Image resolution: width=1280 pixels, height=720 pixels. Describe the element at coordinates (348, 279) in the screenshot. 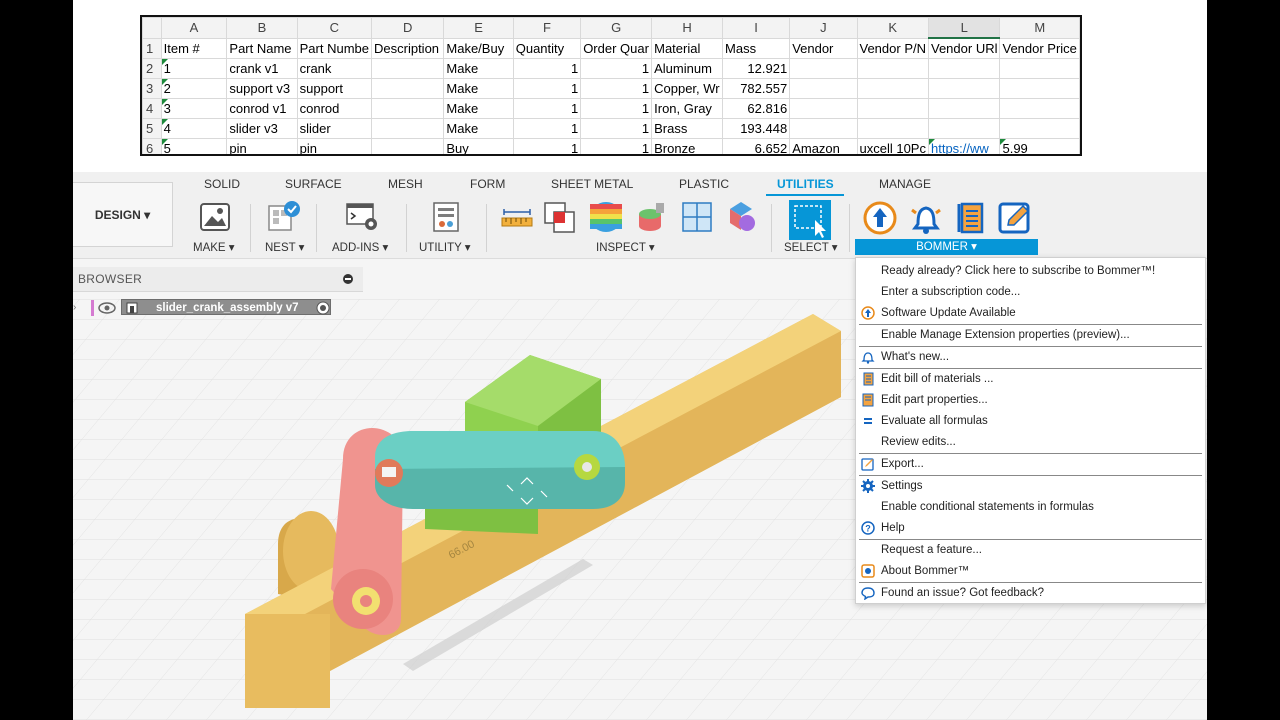

I see `collapse-icon` at that location.